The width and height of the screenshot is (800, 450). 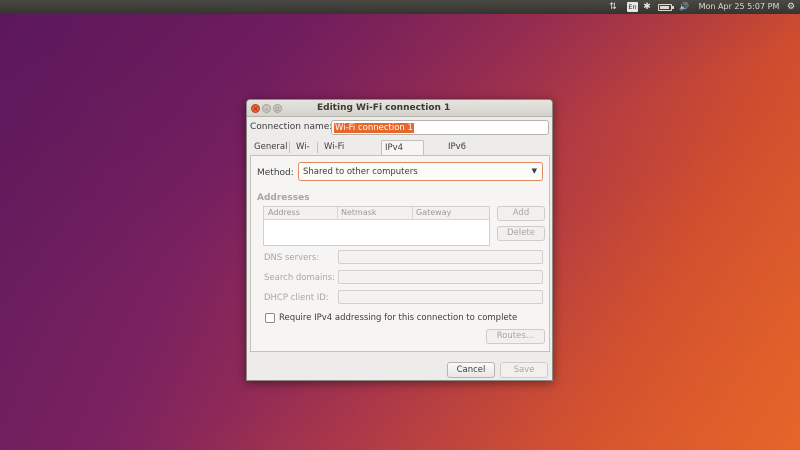 What do you see at coordinates (277, 108) in the screenshot?
I see `maximize-button: ▫` at bounding box center [277, 108].